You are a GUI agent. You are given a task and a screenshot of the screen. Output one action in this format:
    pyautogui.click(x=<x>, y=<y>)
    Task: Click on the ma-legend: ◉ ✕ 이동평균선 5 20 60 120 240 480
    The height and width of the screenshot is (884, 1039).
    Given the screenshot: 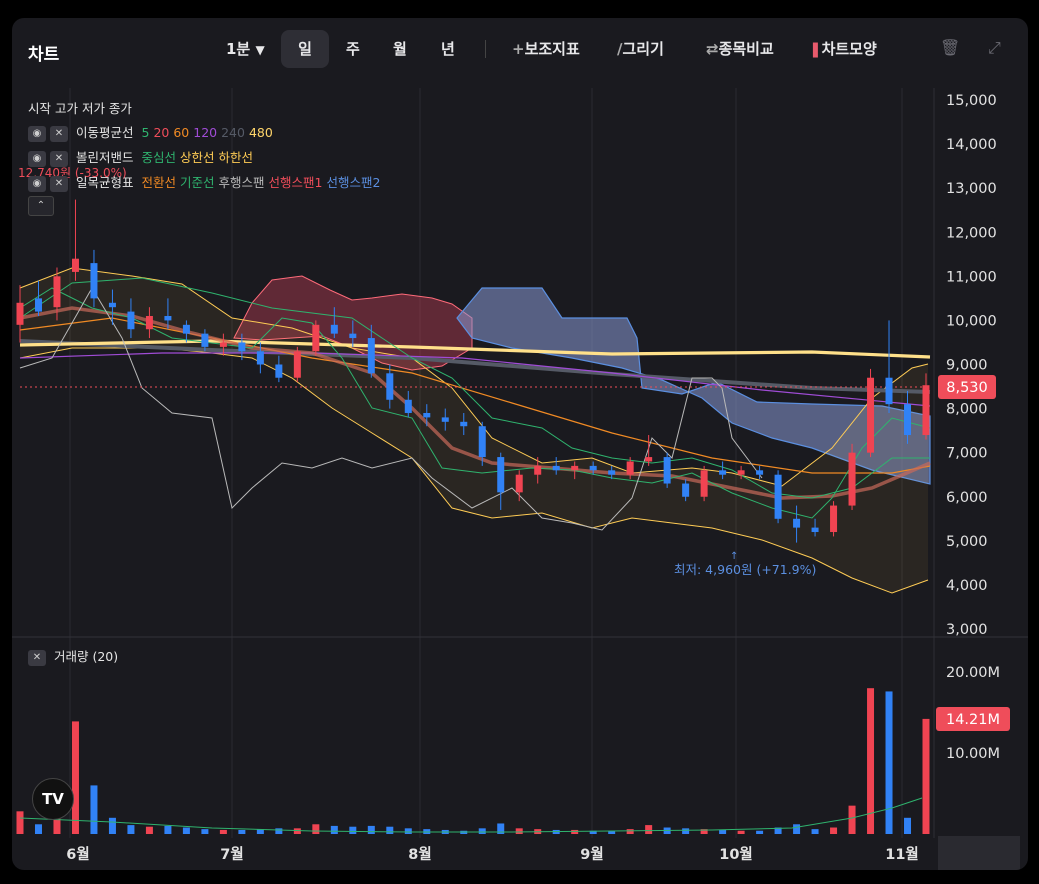 What is the action you would take?
    pyautogui.click(x=150, y=132)
    